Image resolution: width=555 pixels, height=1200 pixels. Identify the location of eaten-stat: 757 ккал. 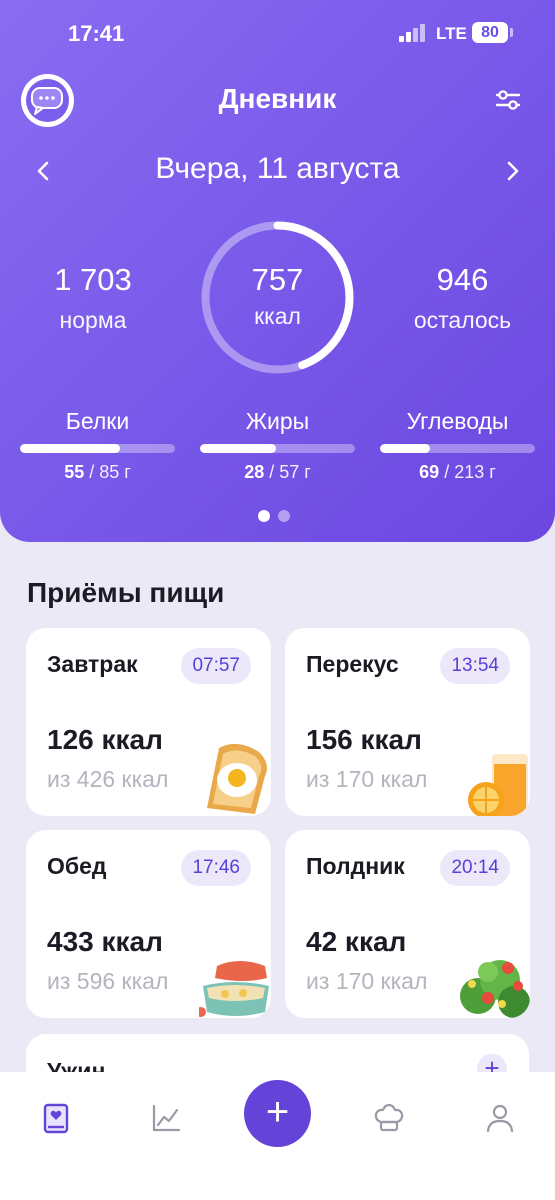
(277, 297).